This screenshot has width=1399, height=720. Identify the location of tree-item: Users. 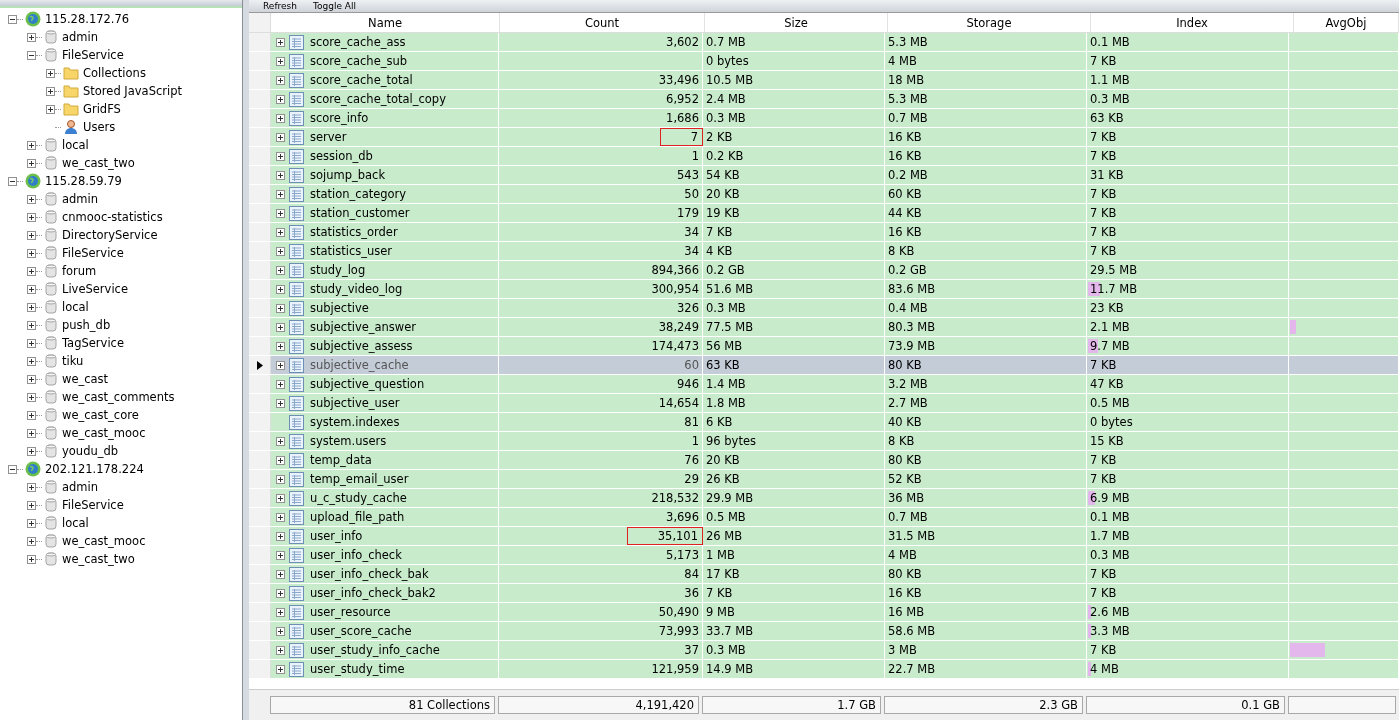
(99, 127).